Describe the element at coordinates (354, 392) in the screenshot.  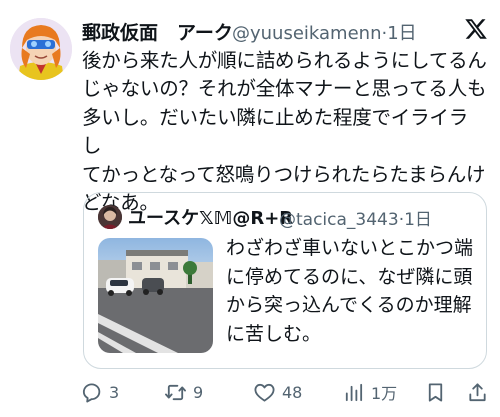
I see `views-icon` at that location.